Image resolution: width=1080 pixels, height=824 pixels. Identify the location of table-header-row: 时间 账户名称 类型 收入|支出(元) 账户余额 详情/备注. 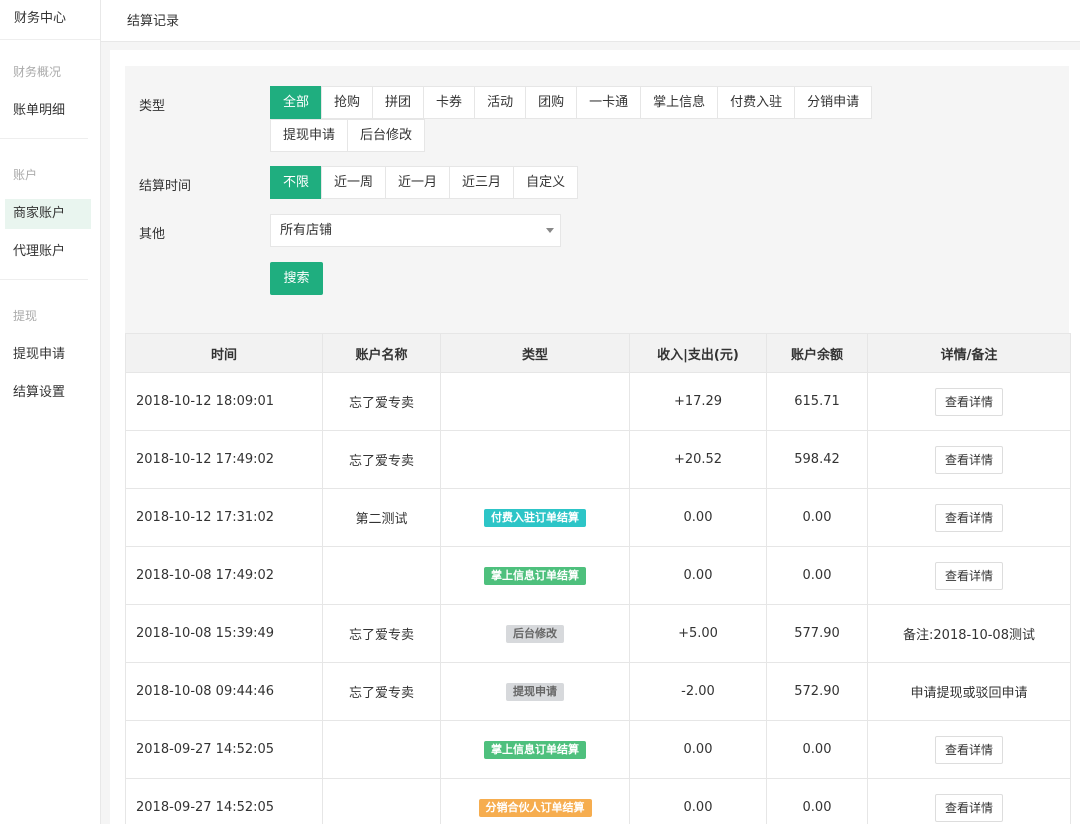
(598, 353).